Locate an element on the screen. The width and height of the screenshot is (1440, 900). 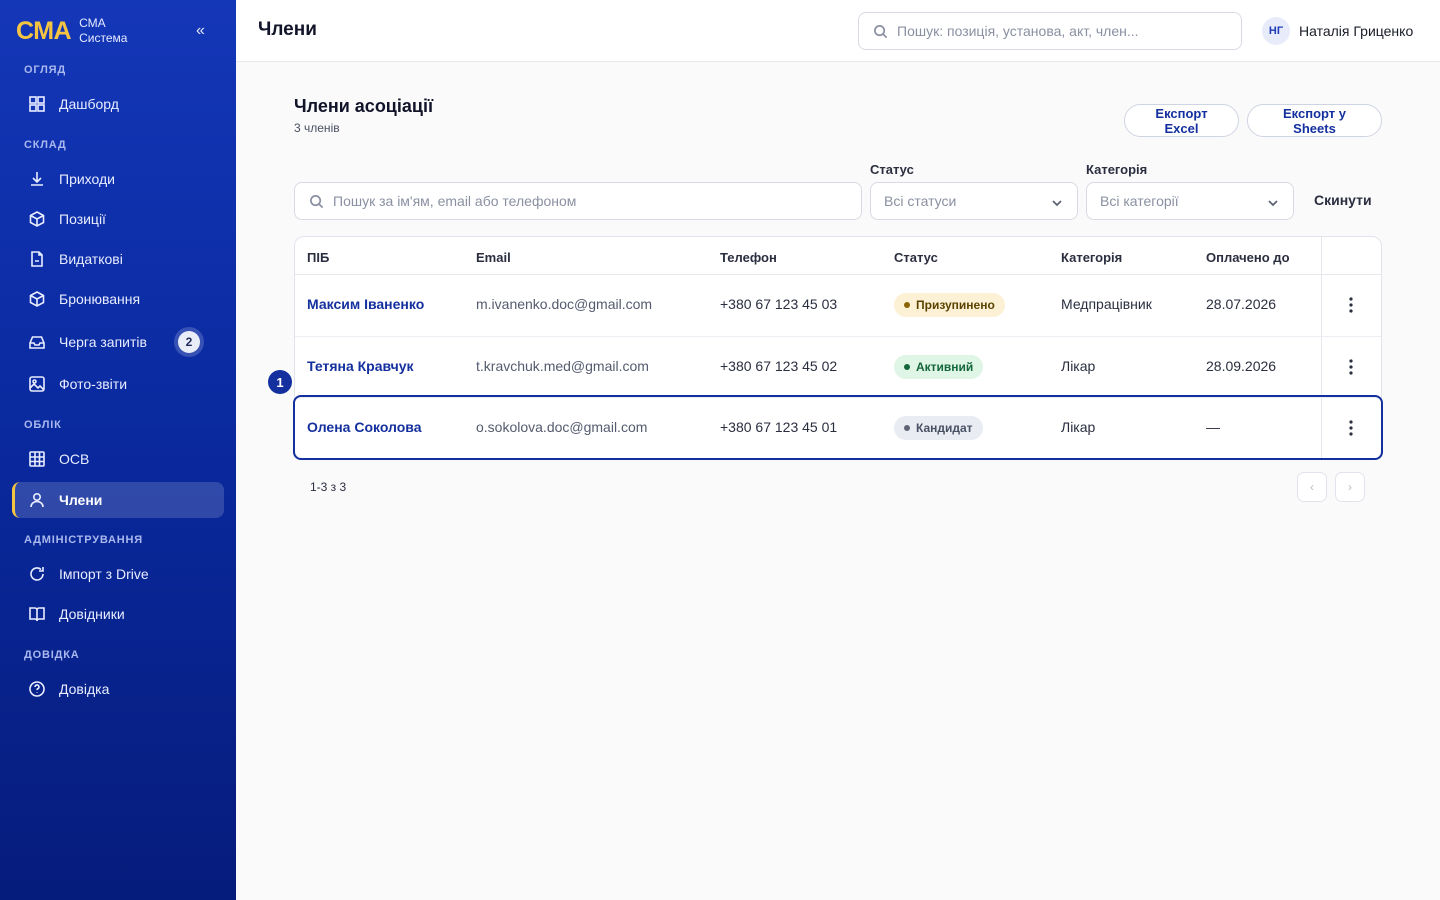
member-name: Олена Соколова is located at coordinates (364, 427).